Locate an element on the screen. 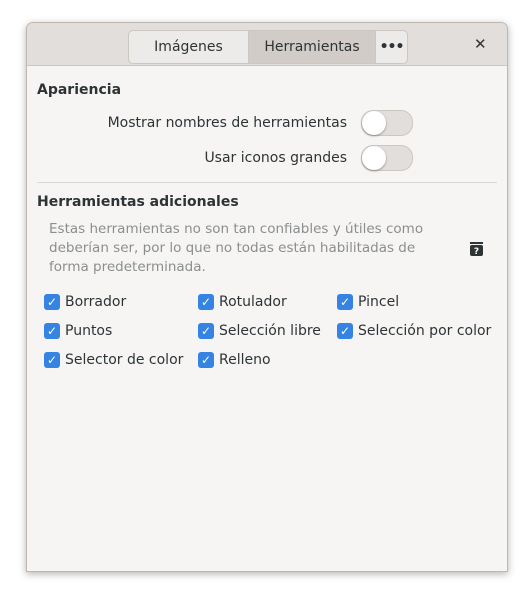  show-names-toggle is located at coordinates (387, 123).